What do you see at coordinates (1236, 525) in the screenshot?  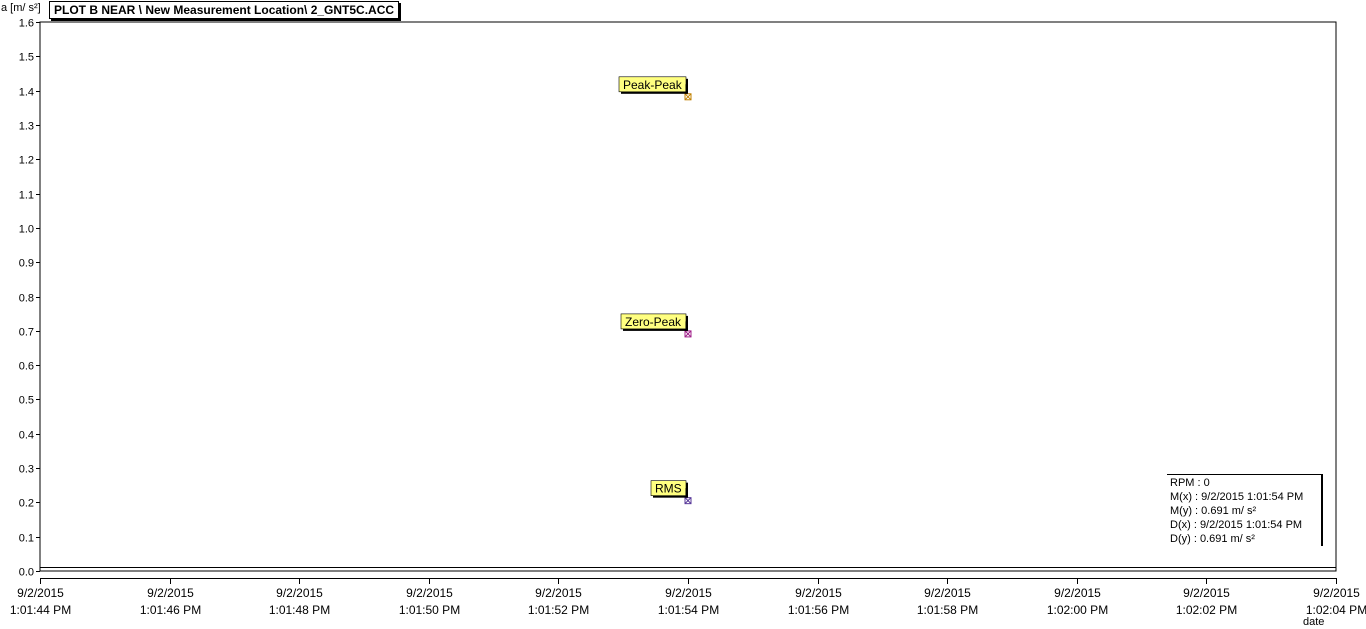 I see `delta-x-readout: D(x) : 9/2/2015 1:01:54 PM` at bounding box center [1236, 525].